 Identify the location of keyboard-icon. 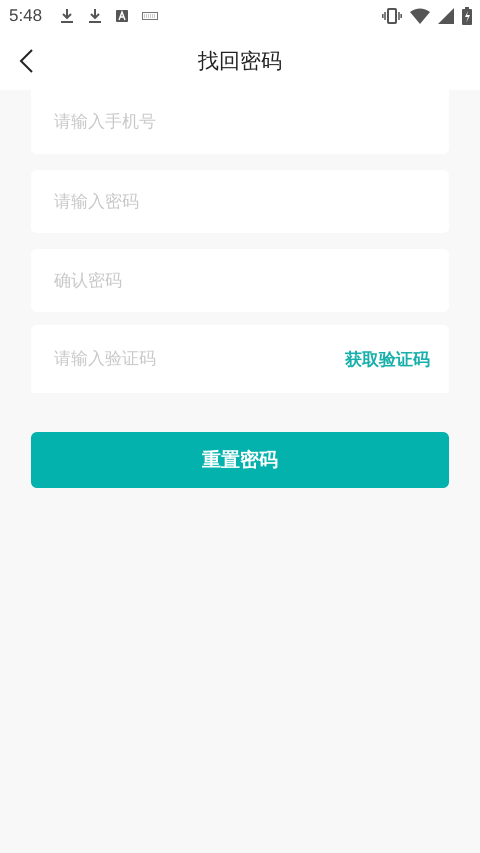
(150, 16).